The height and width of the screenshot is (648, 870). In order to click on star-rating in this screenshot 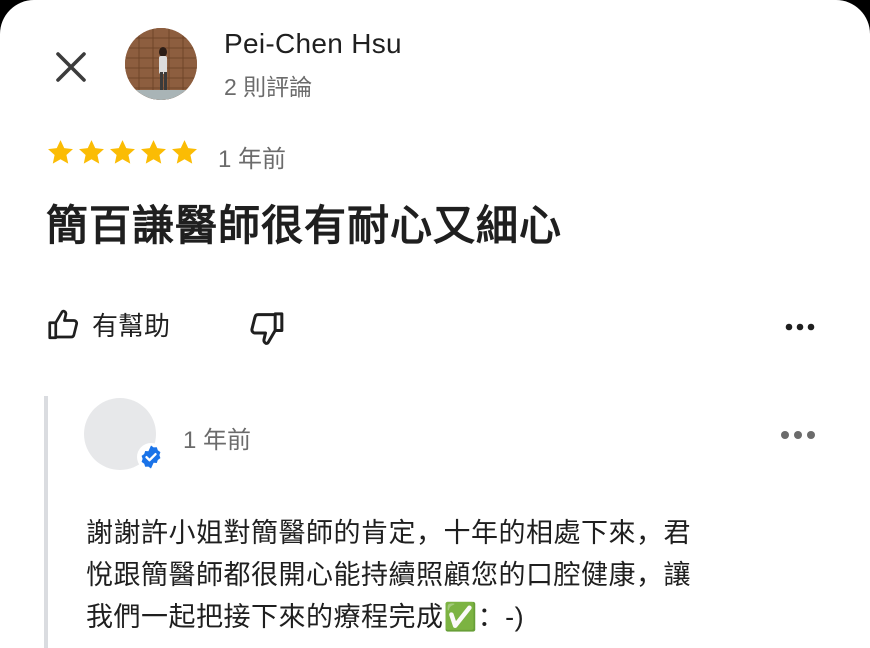, I will do `click(122, 152)`.